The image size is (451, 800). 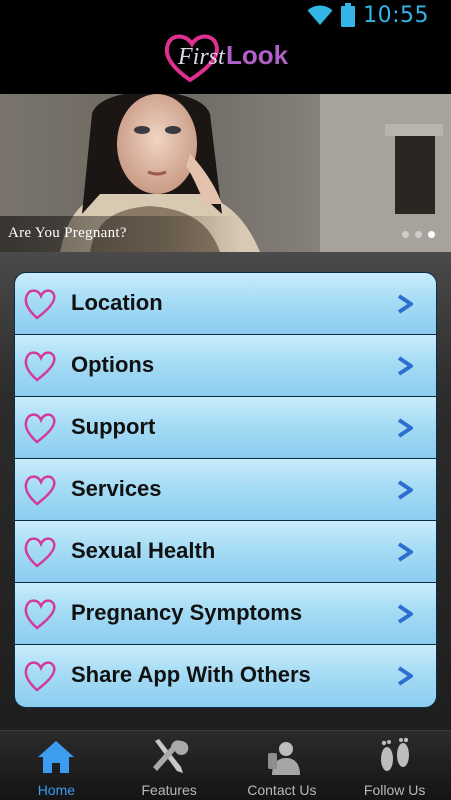 What do you see at coordinates (56, 790) in the screenshot?
I see `tab-label: Home` at bounding box center [56, 790].